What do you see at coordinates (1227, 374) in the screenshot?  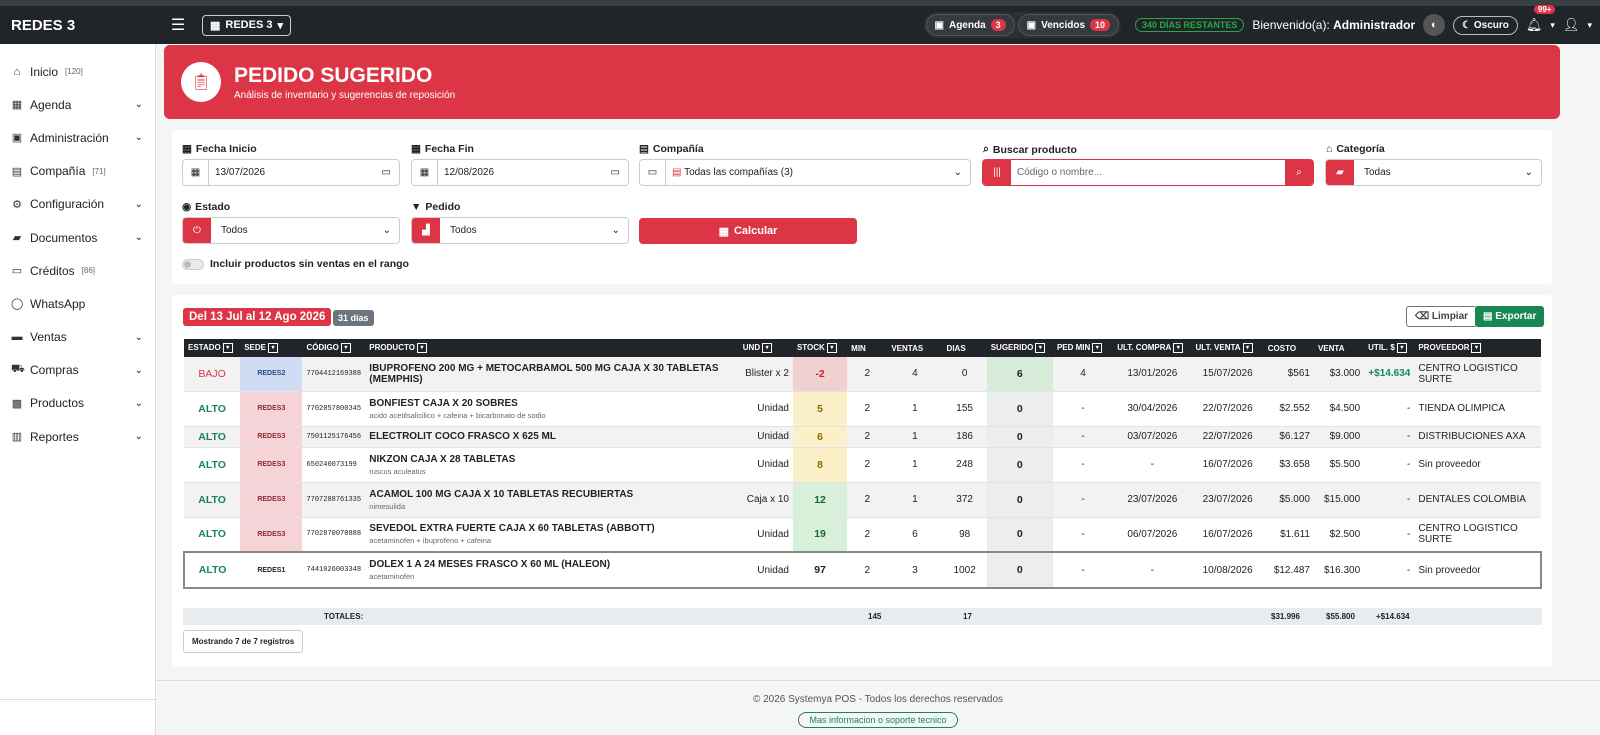 I see `ult-venta-cell: 15/07/2026` at bounding box center [1227, 374].